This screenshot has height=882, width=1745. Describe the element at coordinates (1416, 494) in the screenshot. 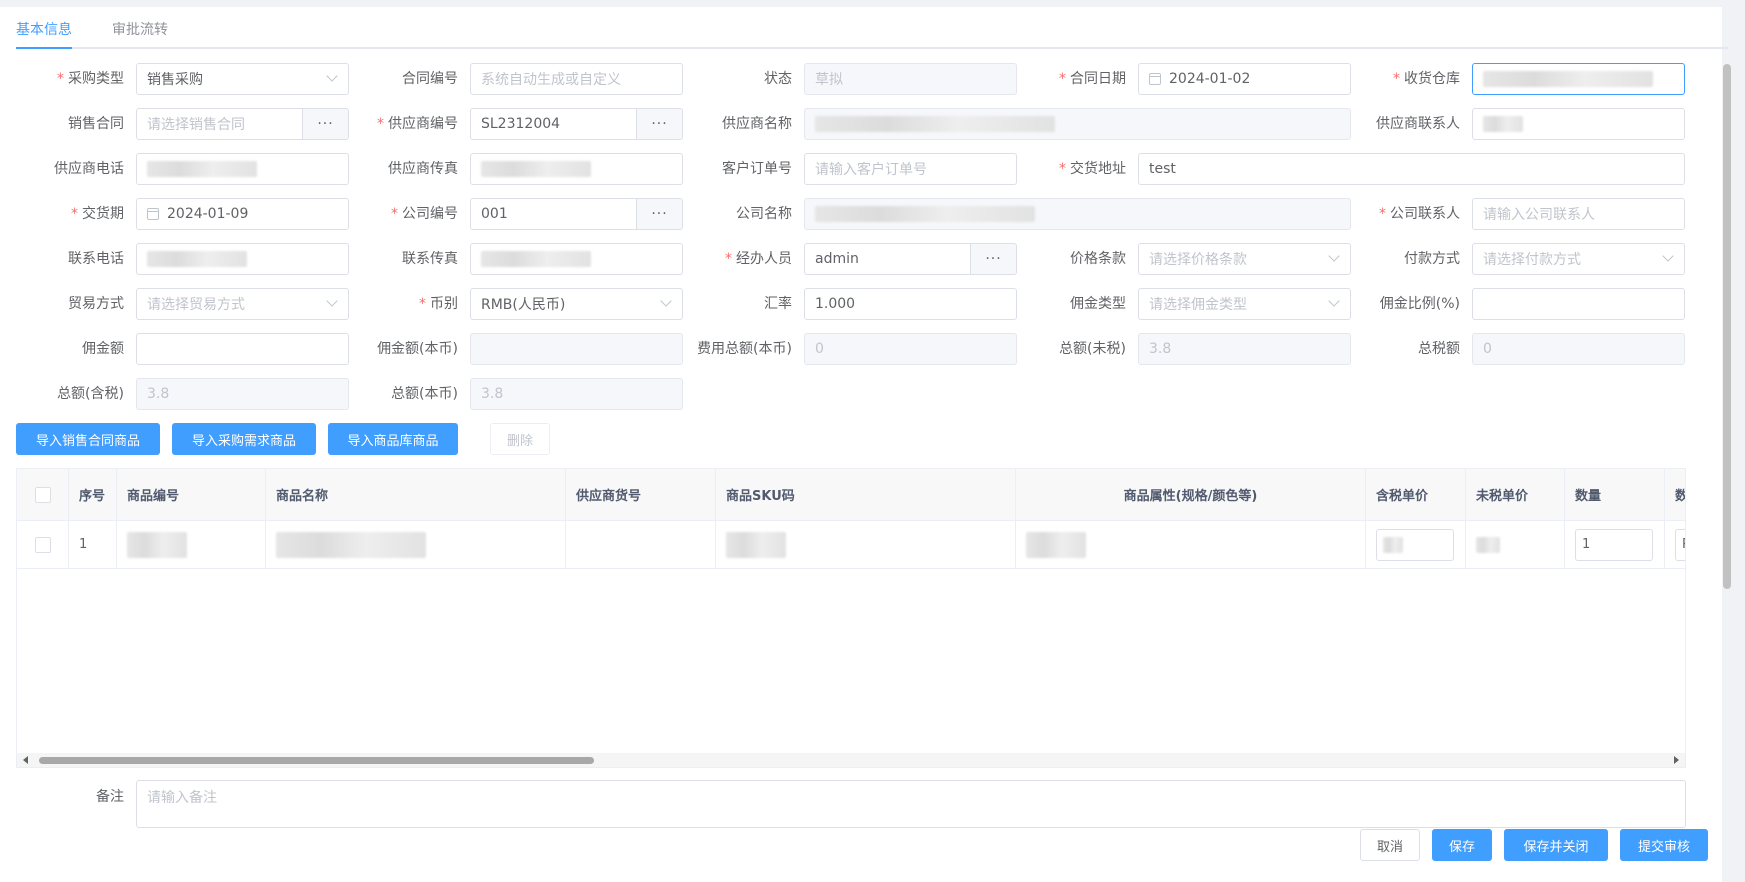

I see `column-header: 含税单价` at that location.